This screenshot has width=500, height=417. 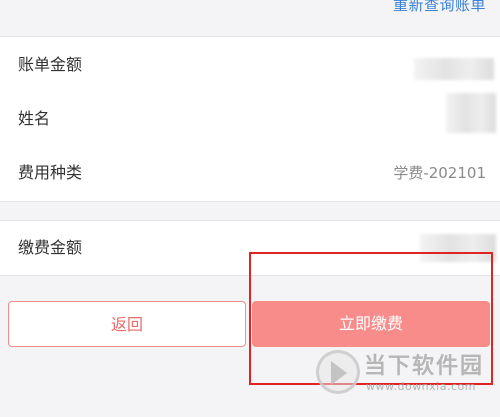 What do you see at coordinates (127, 324) in the screenshot?
I see `back-button: 返回` at bounding box center [127, 324].